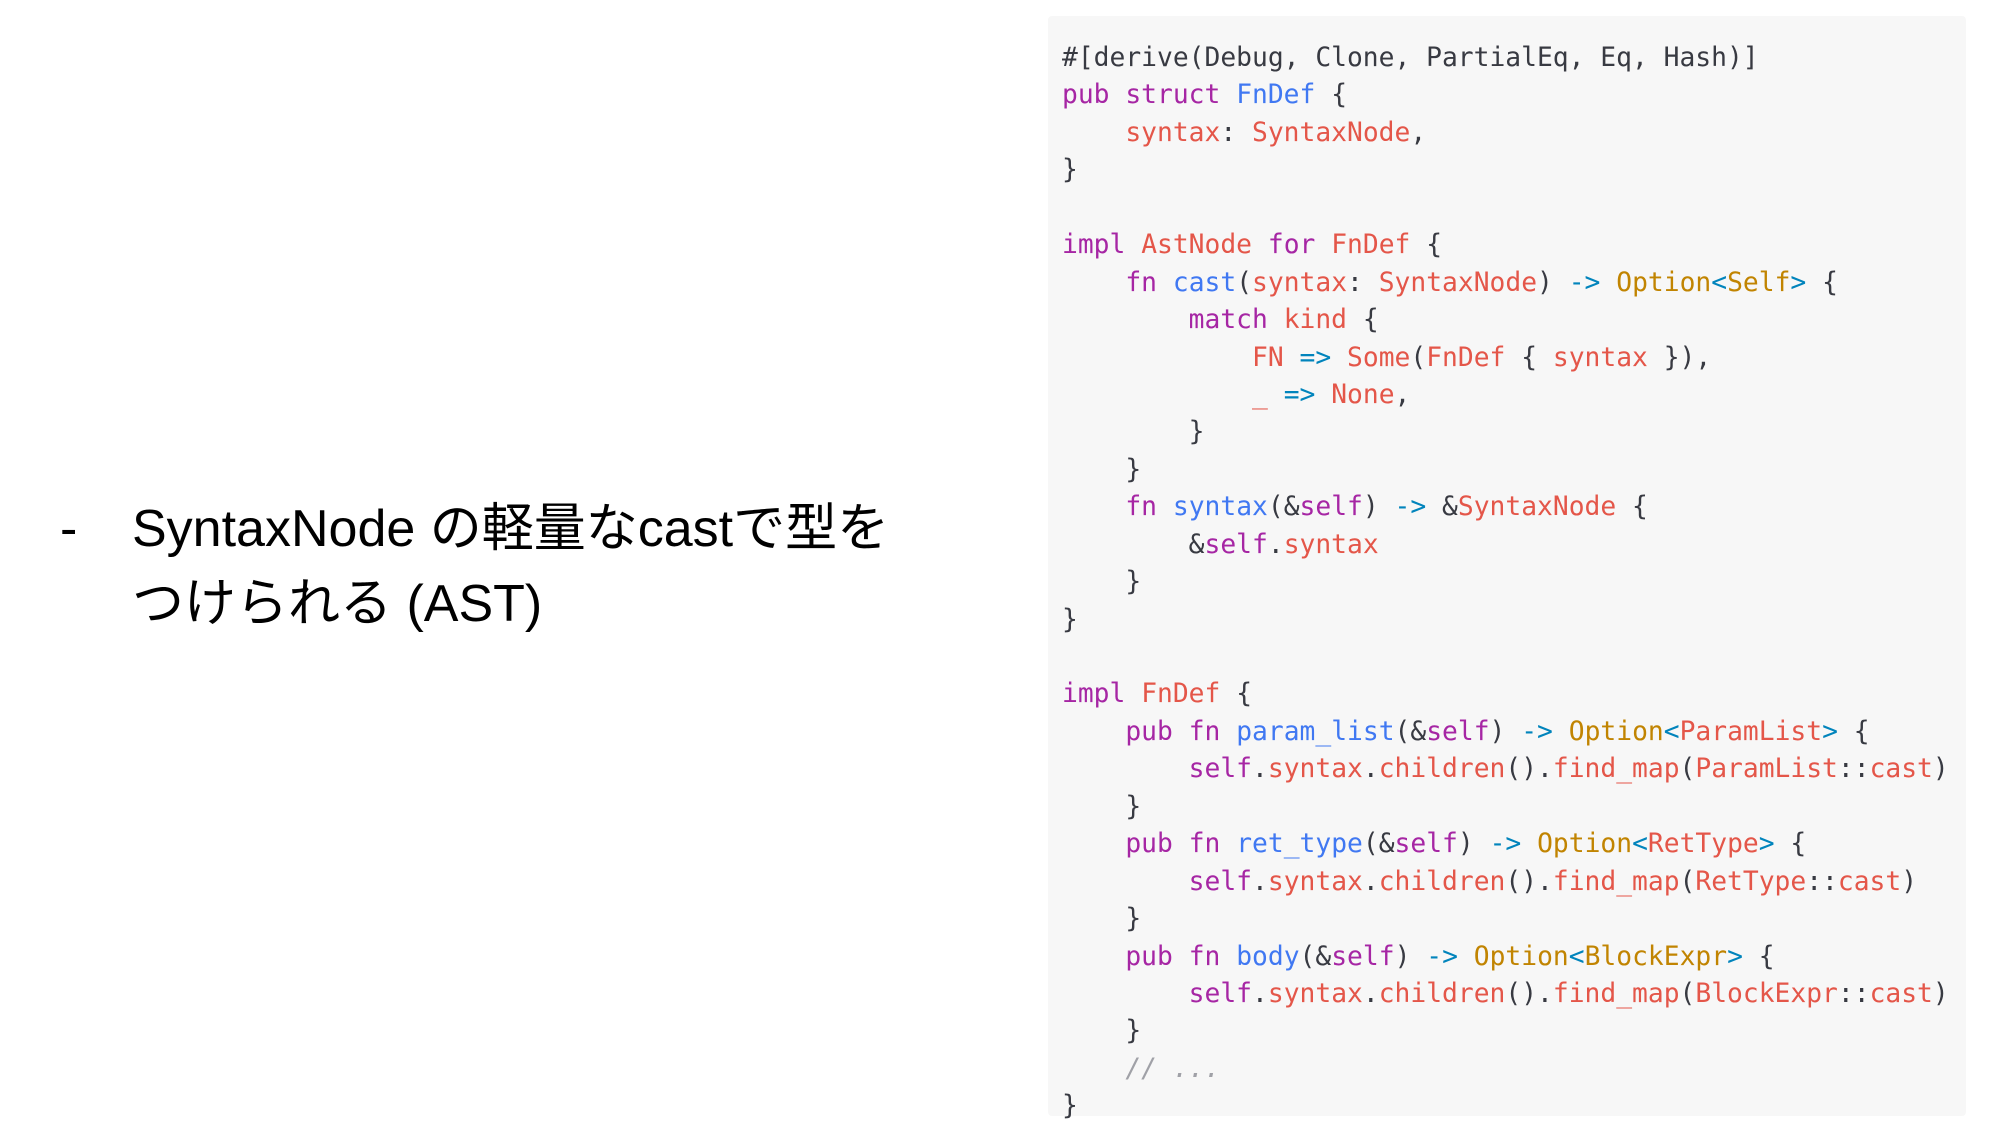  What do you see at coordinates (1204, 282) in the screenshot?
I see `code-token-func: cast` at bounding box center [1204, 282].